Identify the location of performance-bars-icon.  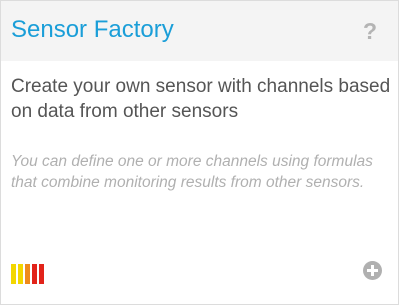
(29, 274).